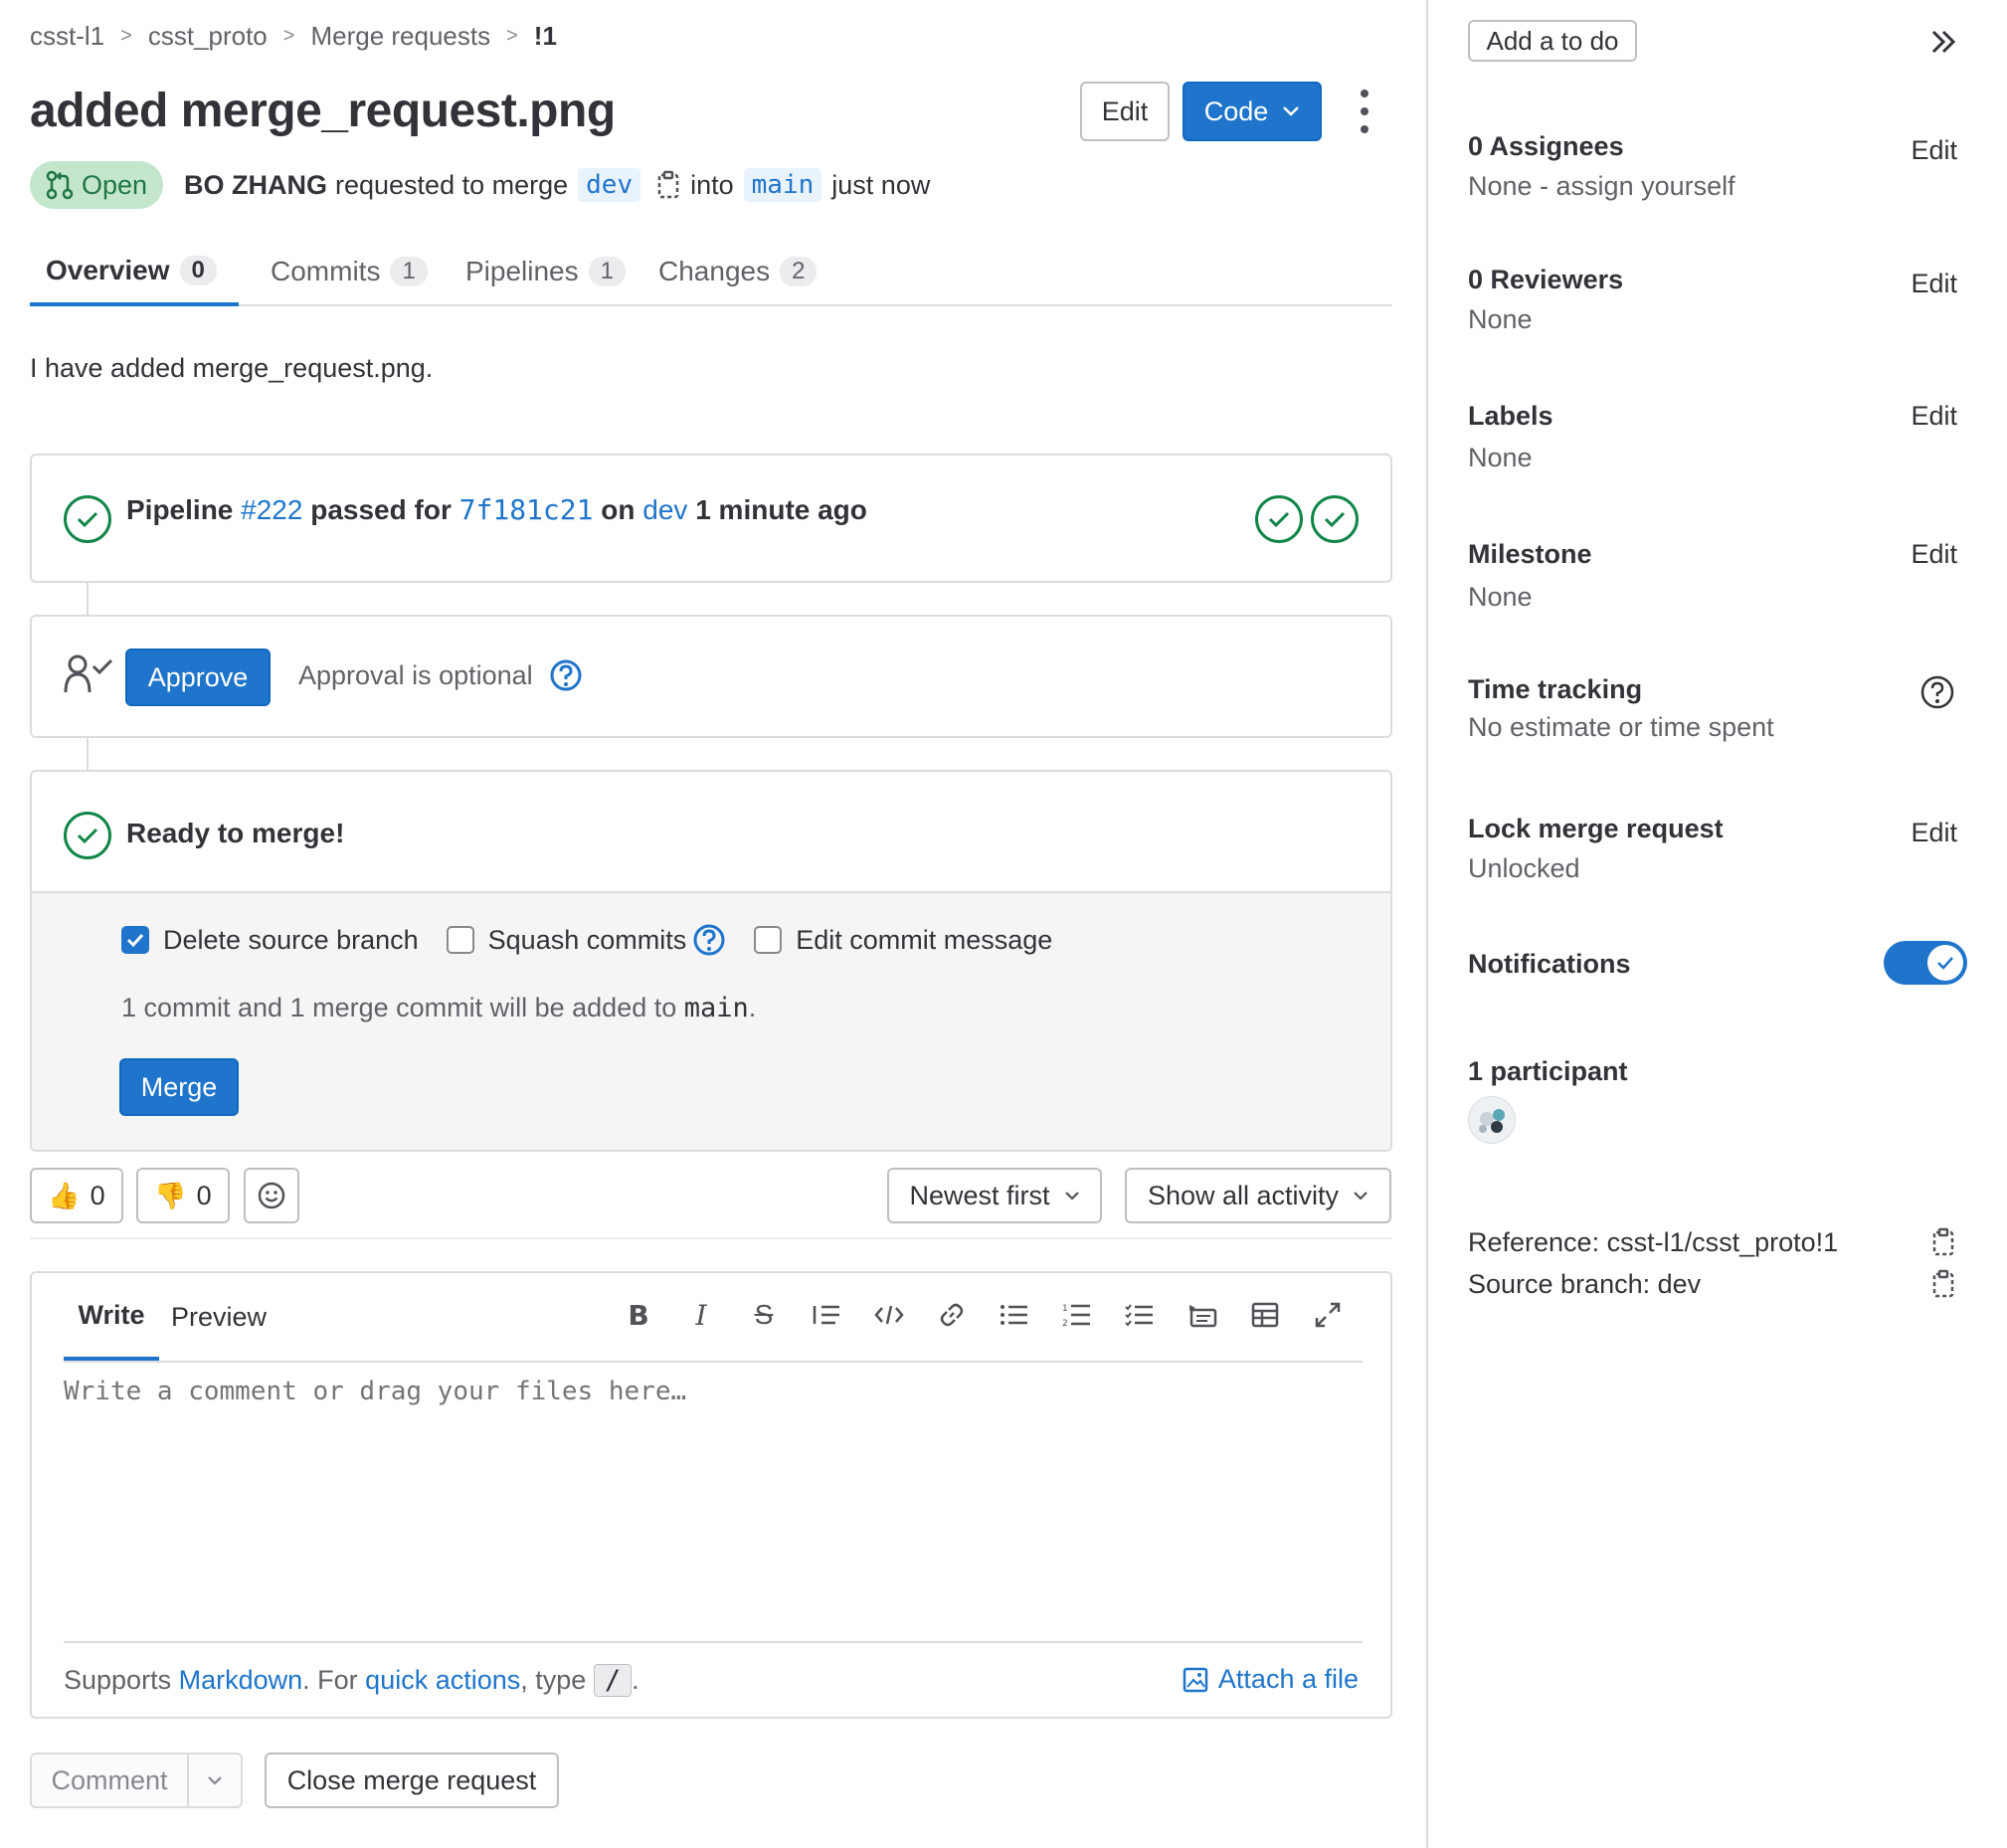 The height and width of the screenshot is (1848, 2007). Describe the element at coordinates (1934, 150) in the screenshot. I see `assignees-edit-button: Edit` at that location.